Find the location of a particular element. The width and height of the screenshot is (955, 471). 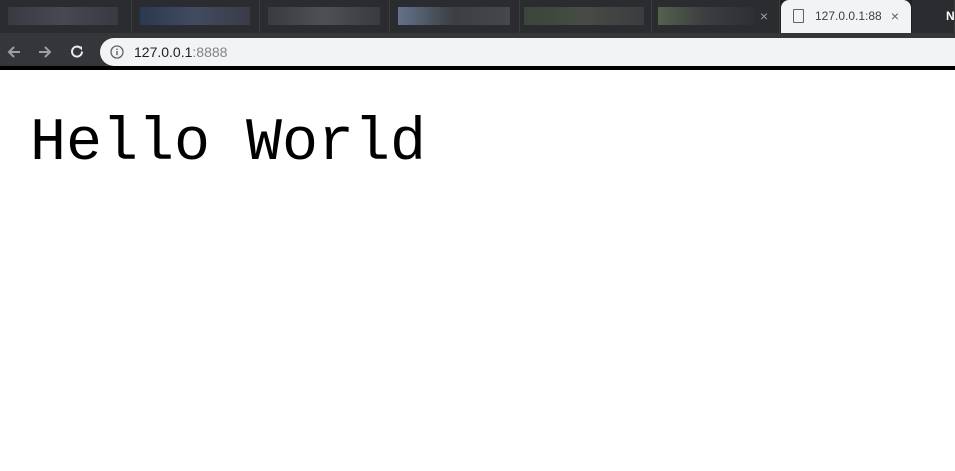

tab-blurred-6: × is located at coordinates (716, 16).